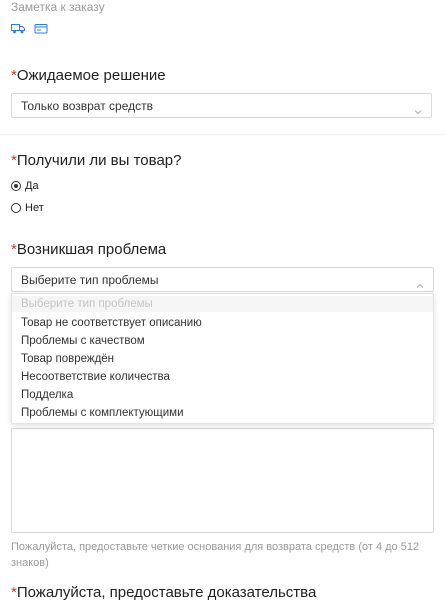  I want to click on card-icon, so click(43, 30).